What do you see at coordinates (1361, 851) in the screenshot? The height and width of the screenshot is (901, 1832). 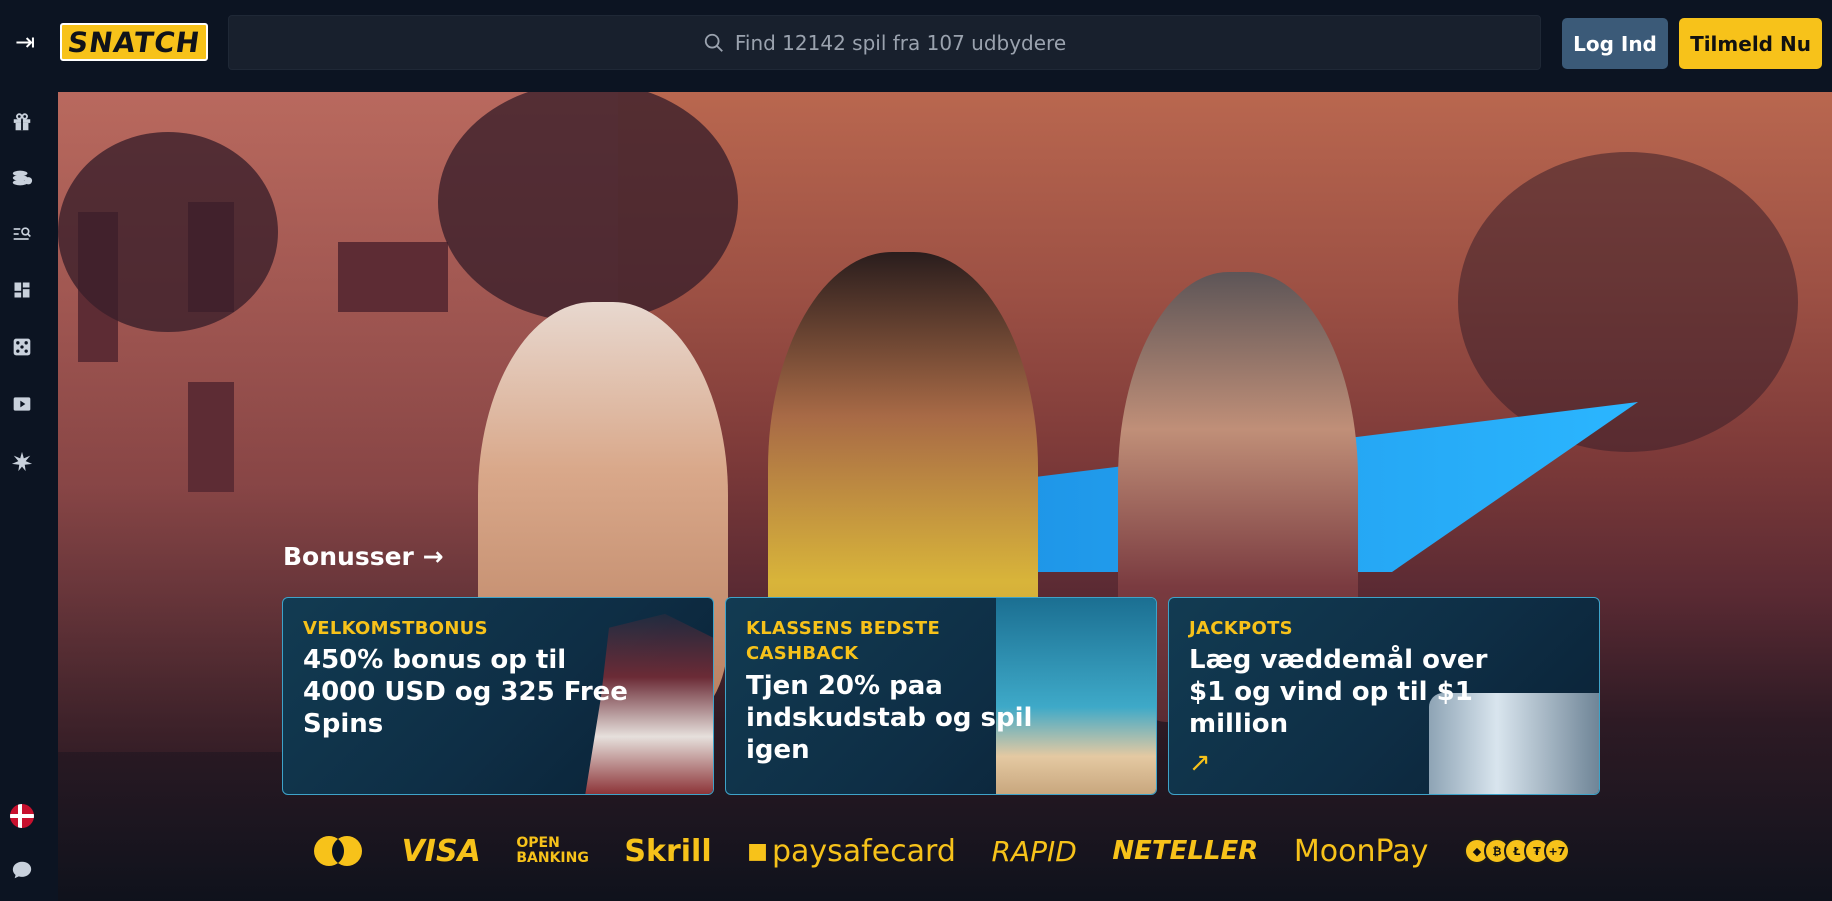 I see `moonpay-logo: MoonPay` at bounding box center [1361, 851].